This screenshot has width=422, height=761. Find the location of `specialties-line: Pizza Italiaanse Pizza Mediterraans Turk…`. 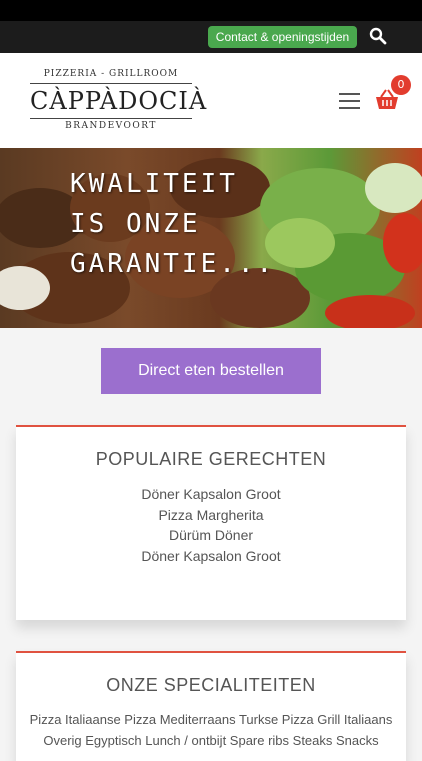

specialties-line: Pizza Italiaanse Pizza Mediterraans Turk… is located at coordinates (211, 720).